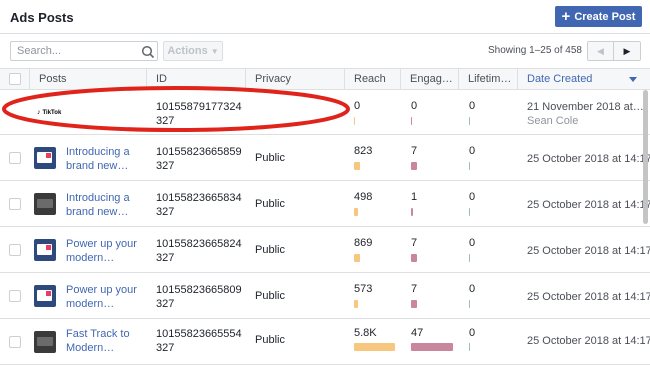 This screenshot has height=366, width=650. I want to click on reach-value: 0, so click(357, 106).